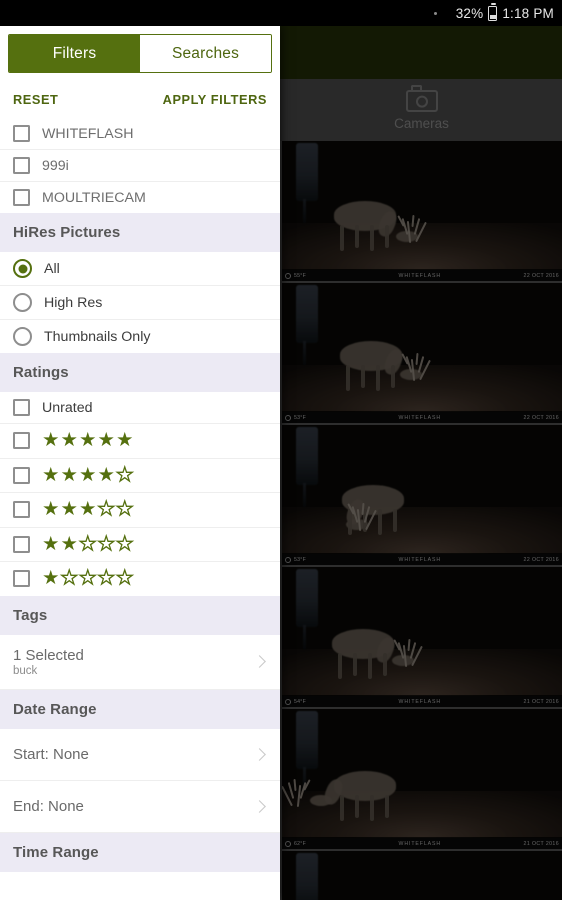  I want to click on rating-row-2-star: ★ ★ ★ ★ ★, so click(140, 544).